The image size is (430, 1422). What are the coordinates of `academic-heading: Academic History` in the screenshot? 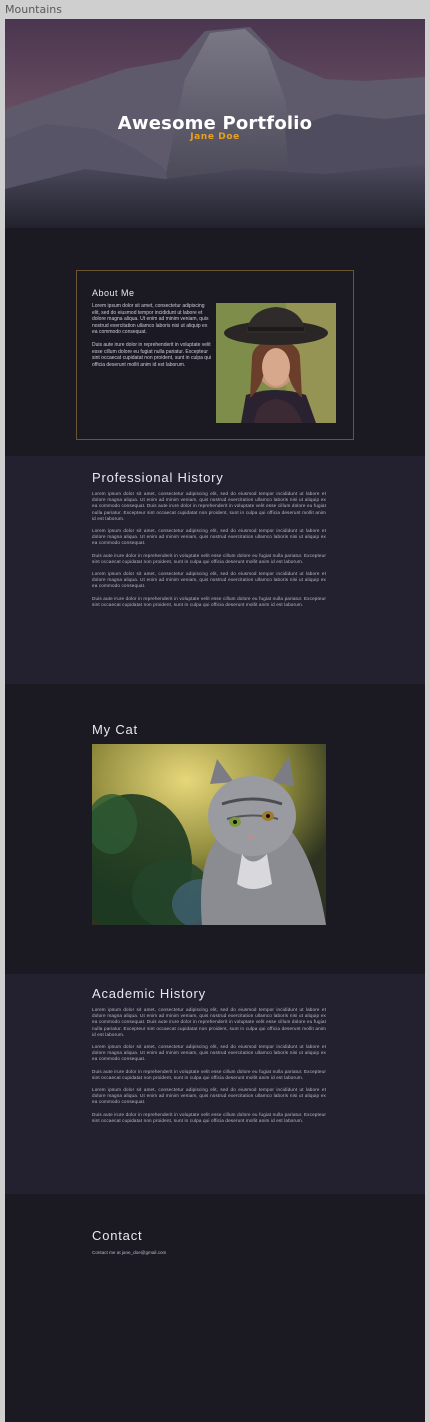 It's located at (149, 993).